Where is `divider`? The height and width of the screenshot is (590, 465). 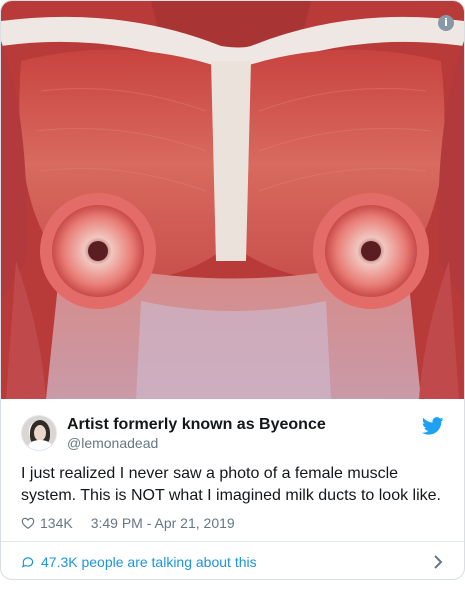 divider is located at coordinates (232, 541).